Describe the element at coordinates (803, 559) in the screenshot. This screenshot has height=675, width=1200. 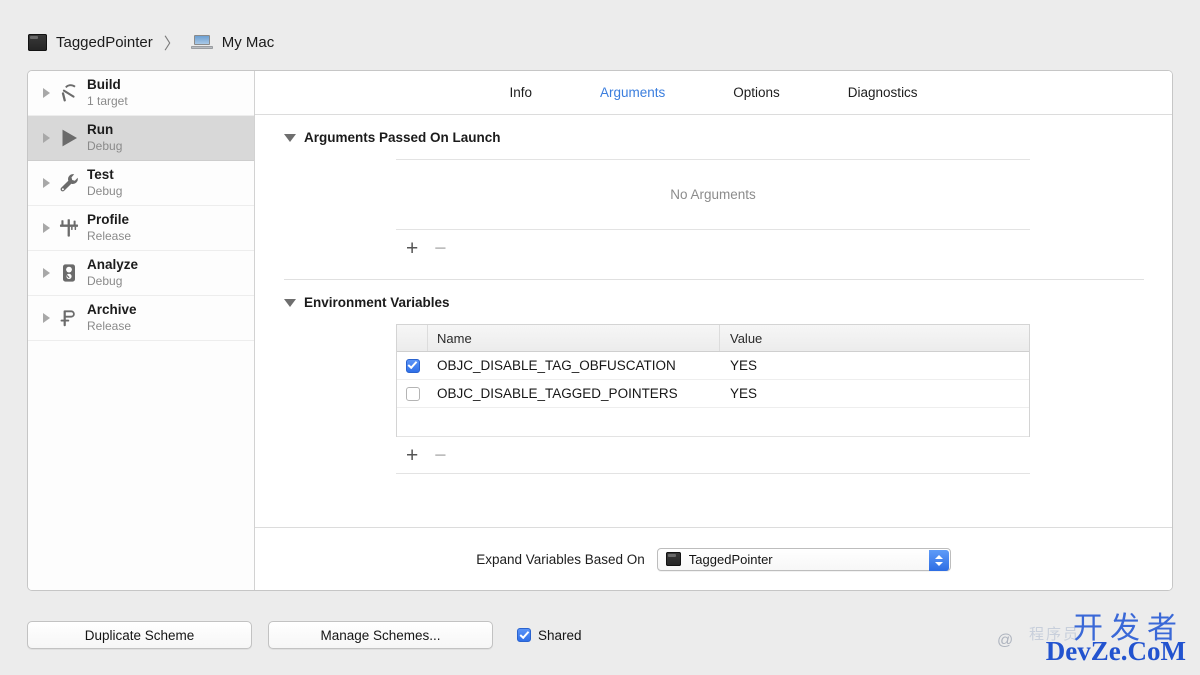
I see `expand-variables-popup-button: TaggedPointer` at that location.